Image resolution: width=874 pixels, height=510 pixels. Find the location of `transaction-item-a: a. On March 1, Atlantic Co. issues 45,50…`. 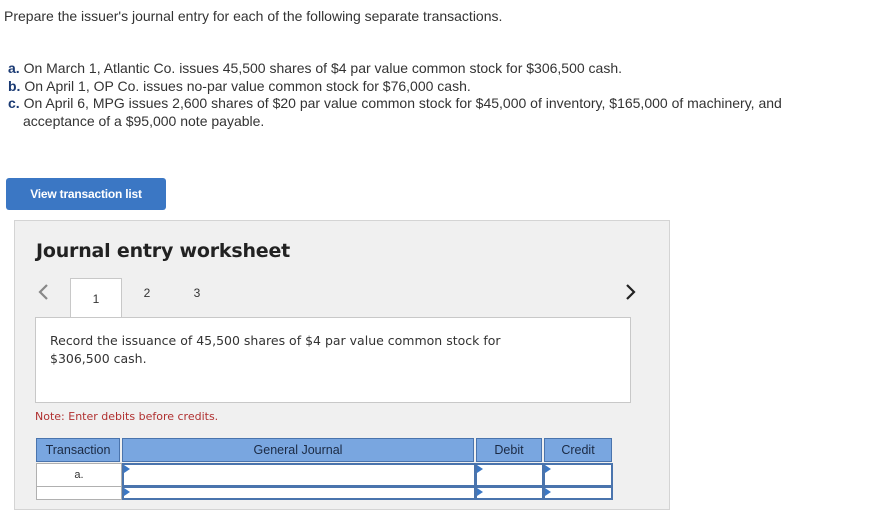

transaction-item-a: a. On March 1, Atlantic Co. issues 45,50… is located at coordinates (395, 69).